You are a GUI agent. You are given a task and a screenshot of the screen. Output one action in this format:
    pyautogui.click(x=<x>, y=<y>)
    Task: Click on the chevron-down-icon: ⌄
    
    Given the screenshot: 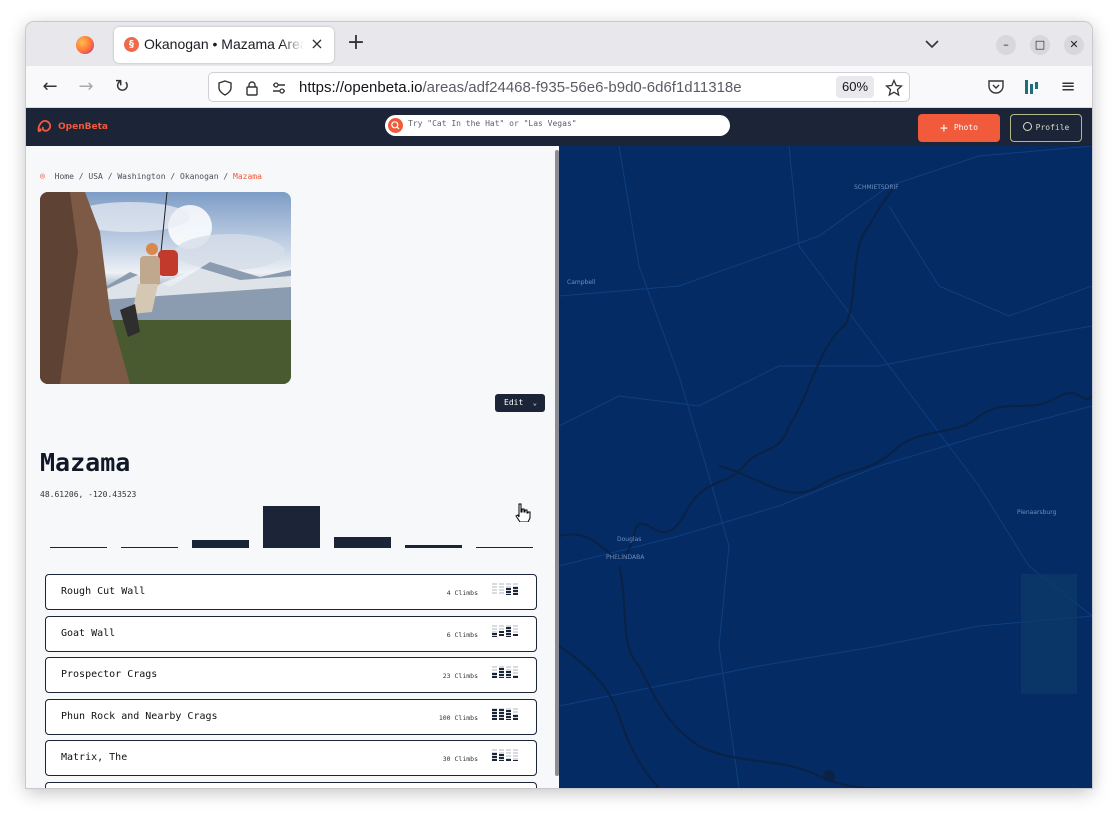 What is the action you would take?
    pyautogui.click(x=534, y=403)
    